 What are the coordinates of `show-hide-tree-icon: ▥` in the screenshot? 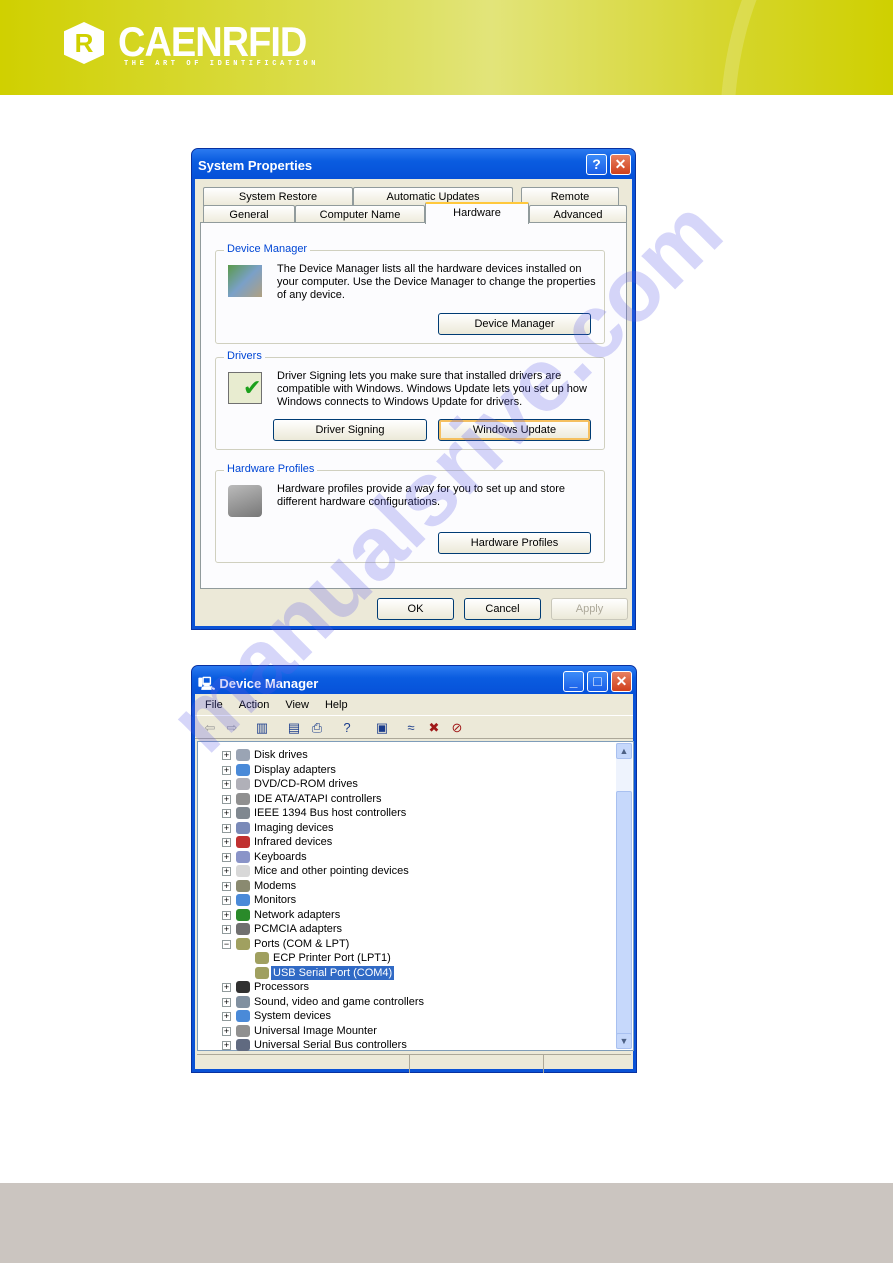 It's located at (262, 727).